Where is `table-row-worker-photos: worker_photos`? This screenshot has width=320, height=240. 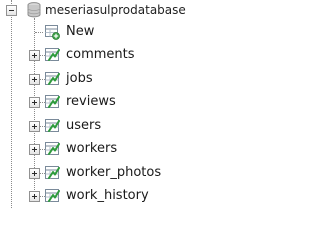
table-row-worker-photos: worker_photos is located at coordinates (116, 173).